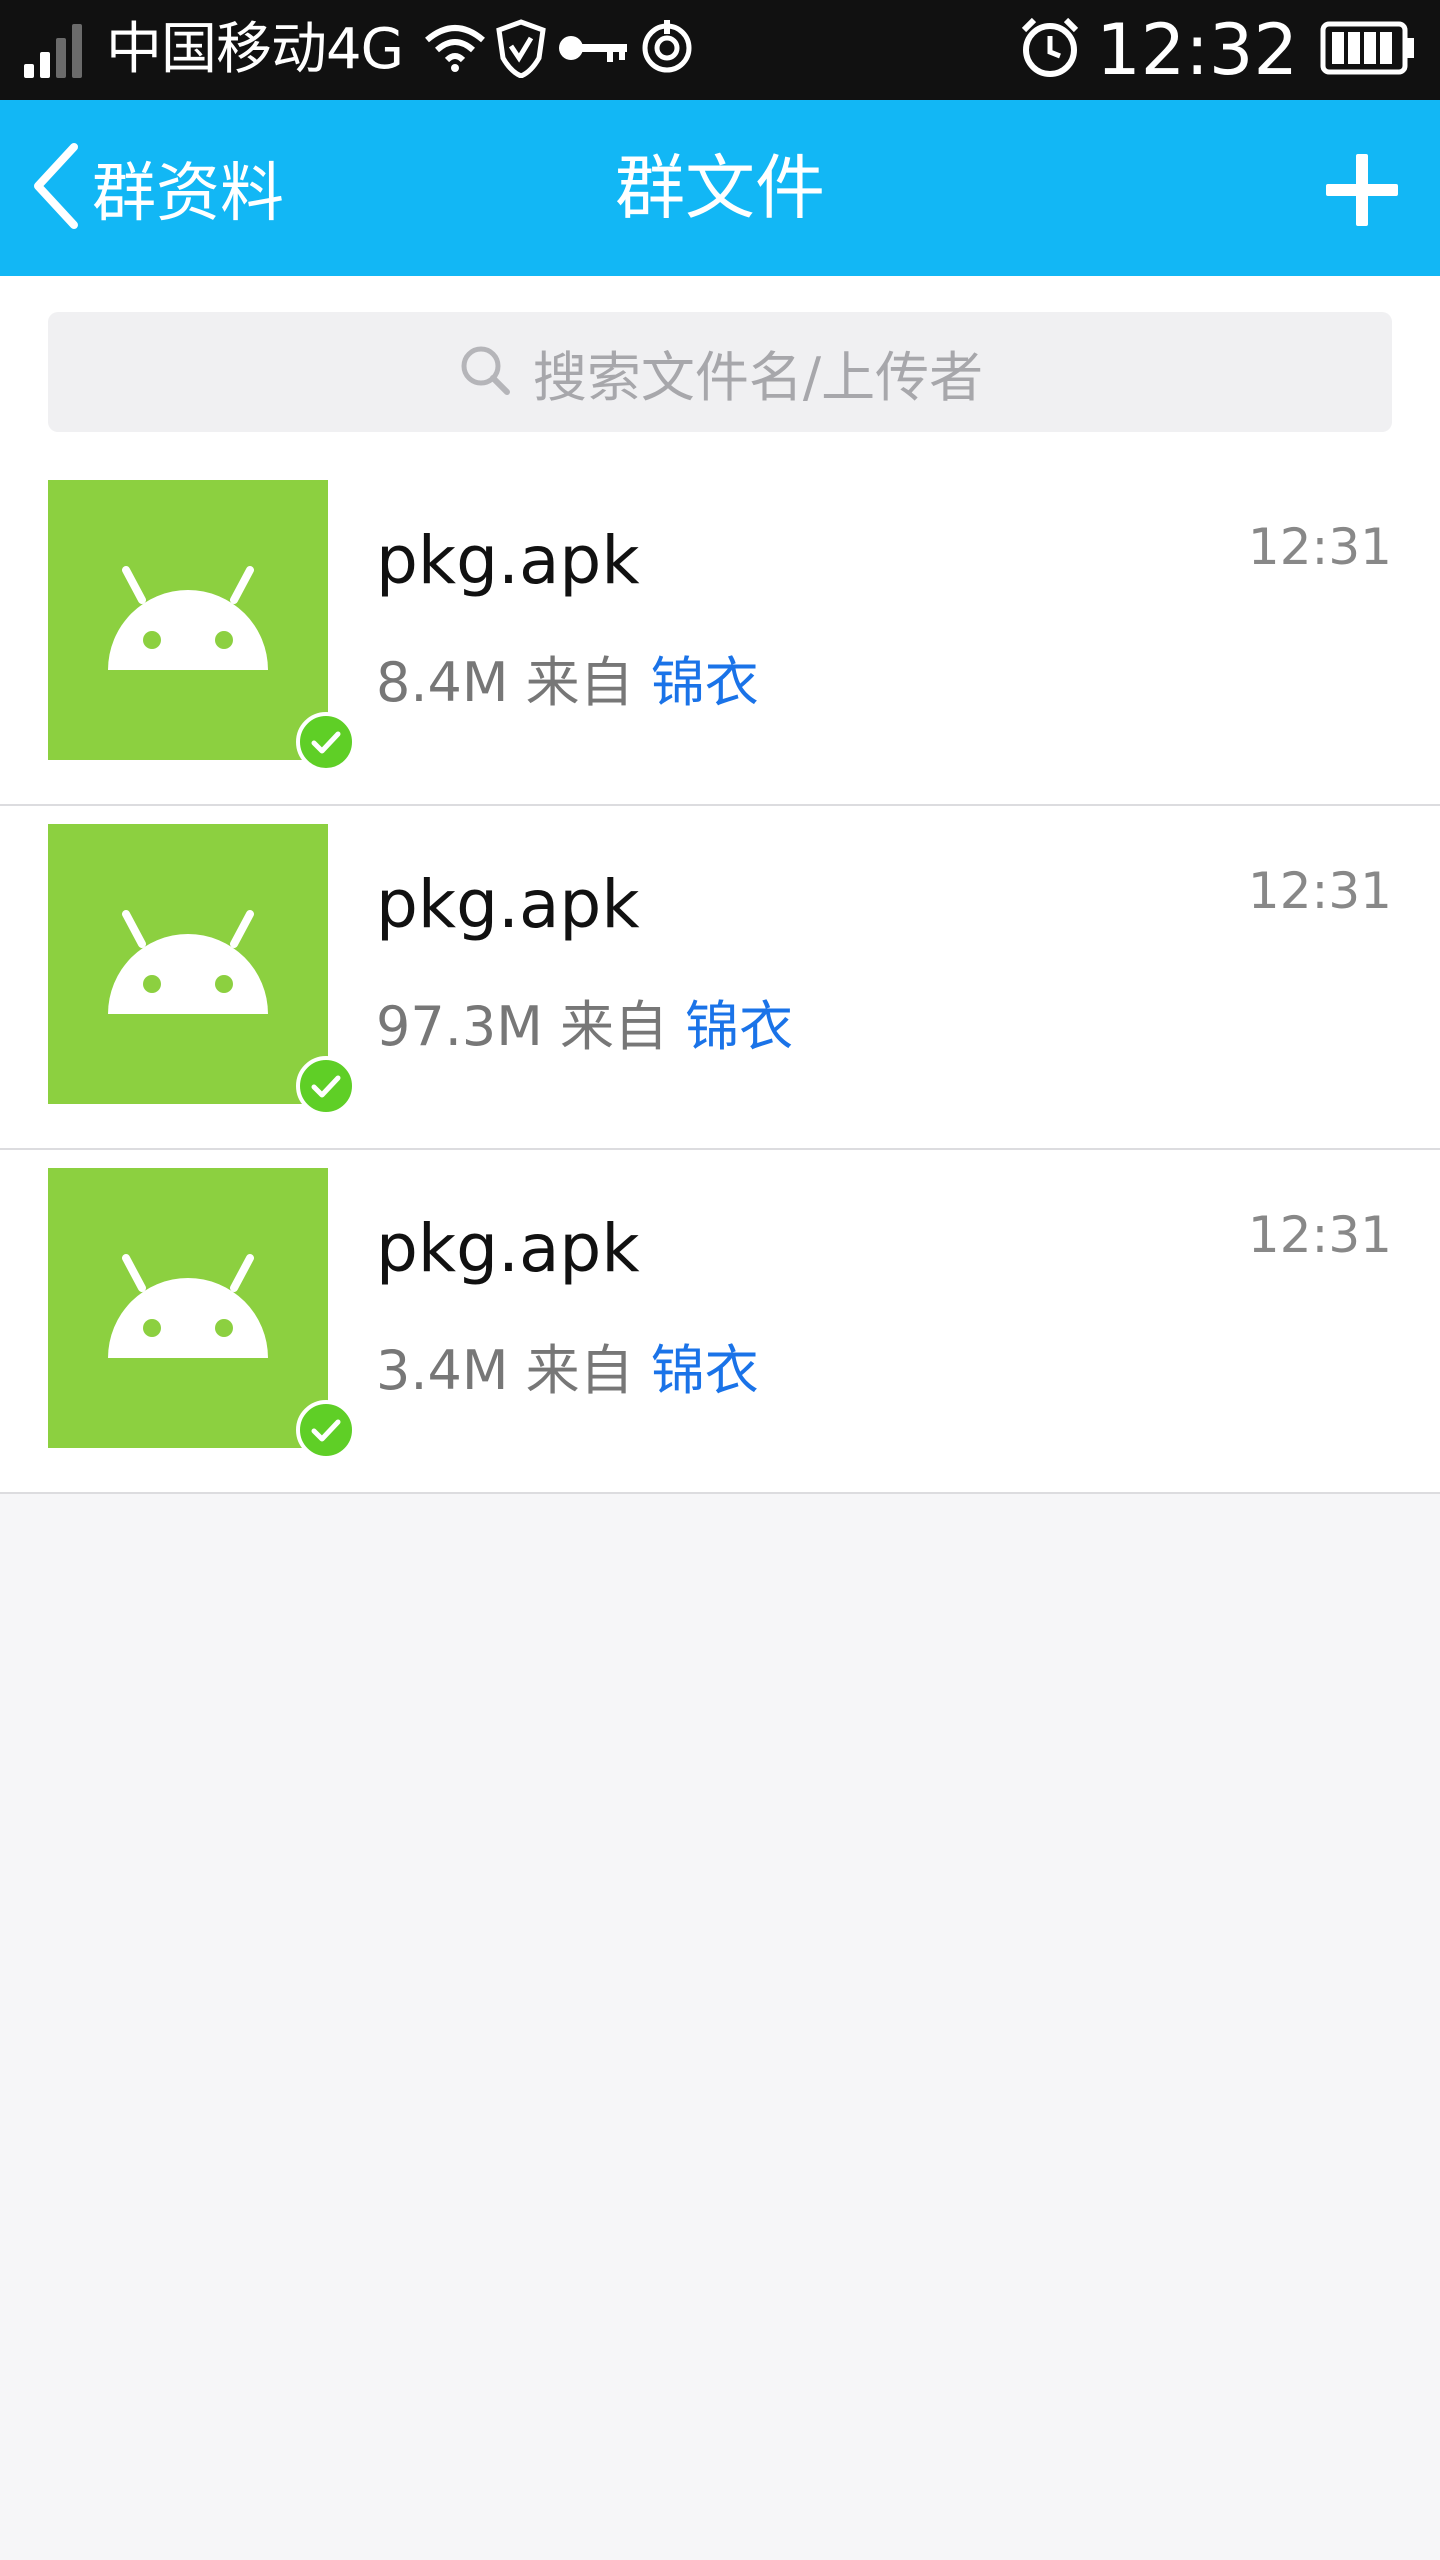 Image resolution: width=1440 pixels, height=2560 pixels. I want to click on battery-icon, so click(1368, 50).